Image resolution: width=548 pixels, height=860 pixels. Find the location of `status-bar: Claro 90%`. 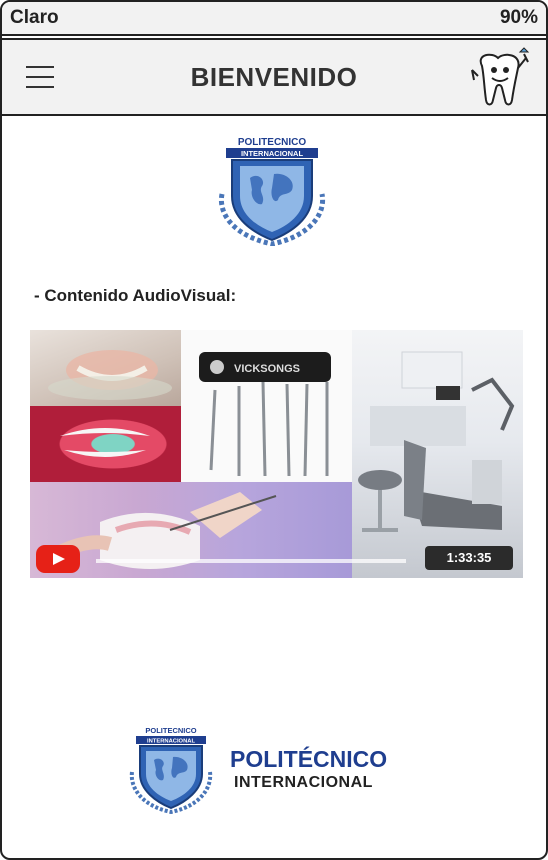

status-bar: Claro 90% is located at coordinates (274, 19).